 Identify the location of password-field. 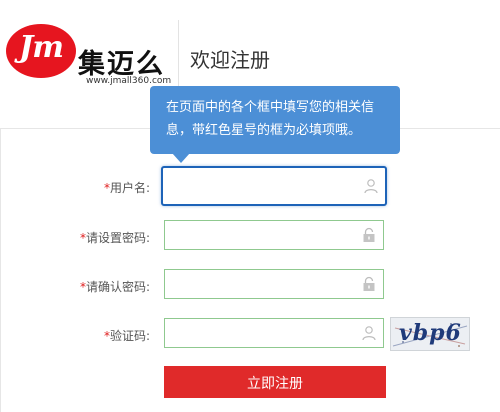
(274, 235).